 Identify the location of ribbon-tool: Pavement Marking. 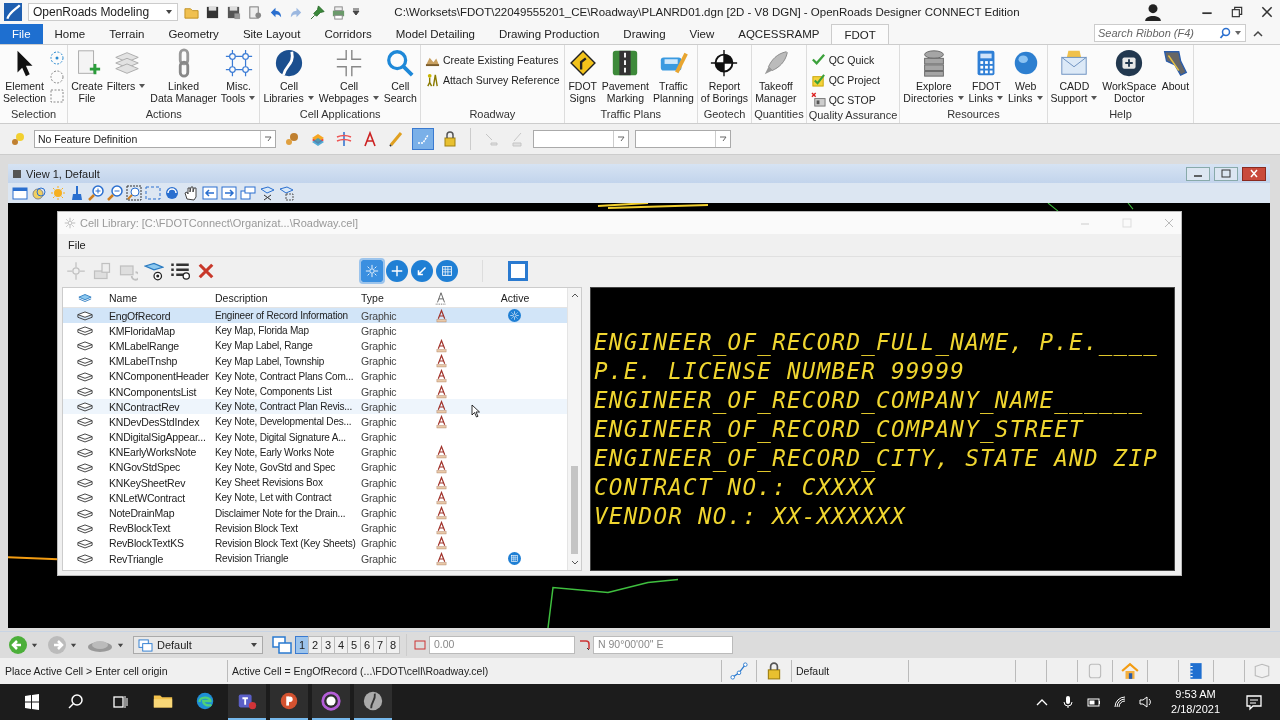
(625, 76).